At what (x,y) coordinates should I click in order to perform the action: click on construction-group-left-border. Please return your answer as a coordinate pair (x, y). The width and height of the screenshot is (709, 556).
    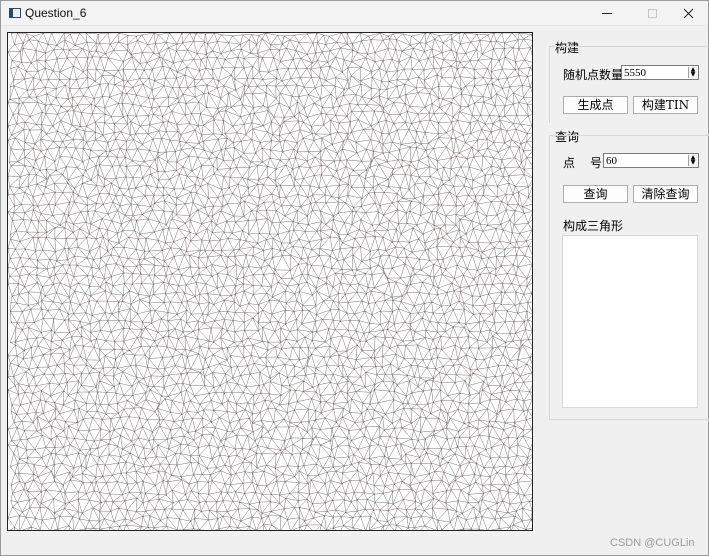
    Looking at the image, I should click on (549, 84).